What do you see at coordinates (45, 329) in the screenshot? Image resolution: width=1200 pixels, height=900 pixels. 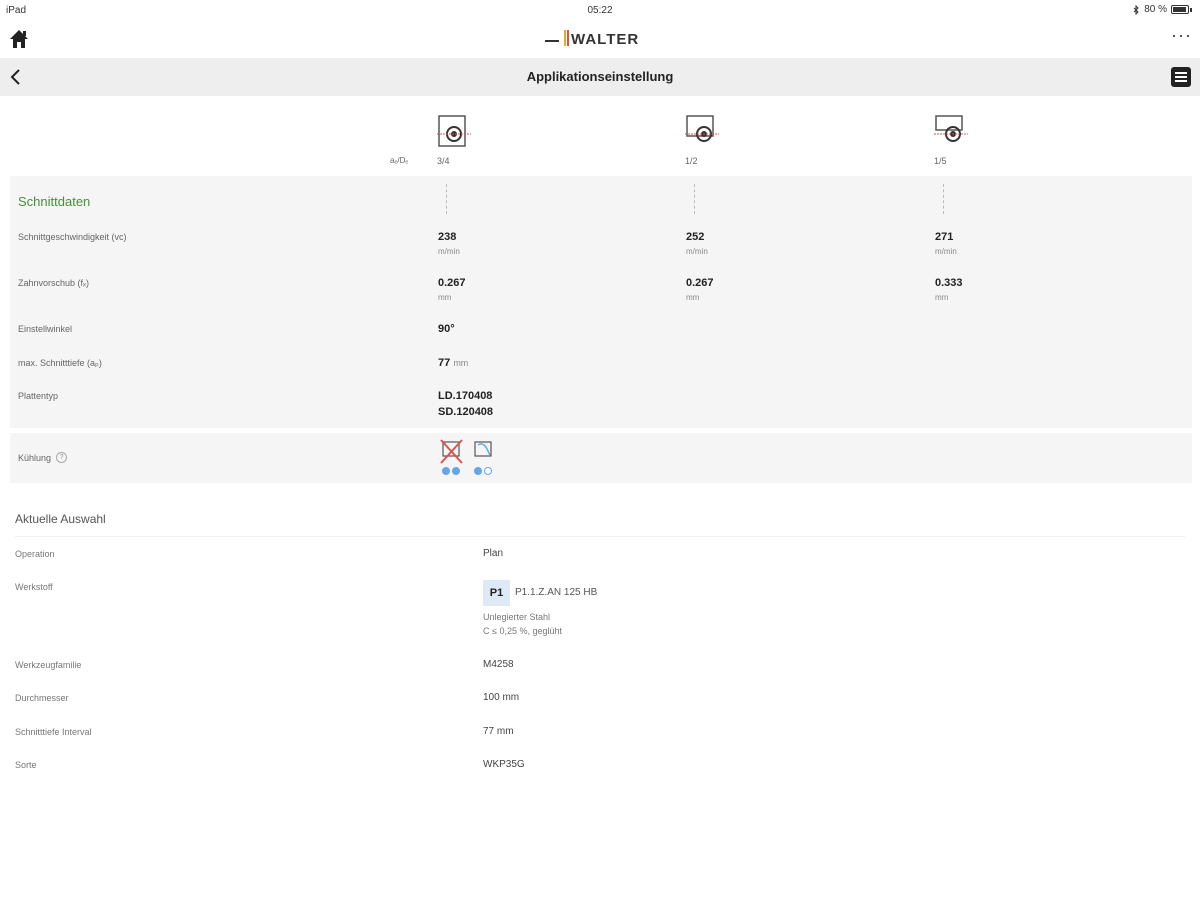 I see `row-label-approach-angle: Einstellwinkel` at bounding box center [45, 329].